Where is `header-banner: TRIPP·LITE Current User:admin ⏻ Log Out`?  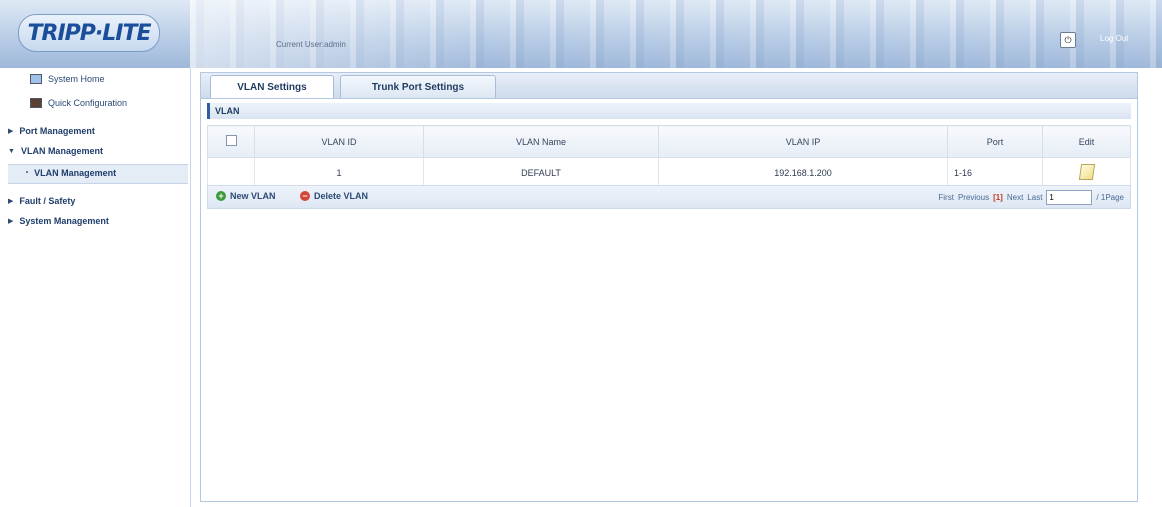 header-banner: TRIPP·LITE Current User:admin ⏻ Log Out is located at coordinates (581, 34).